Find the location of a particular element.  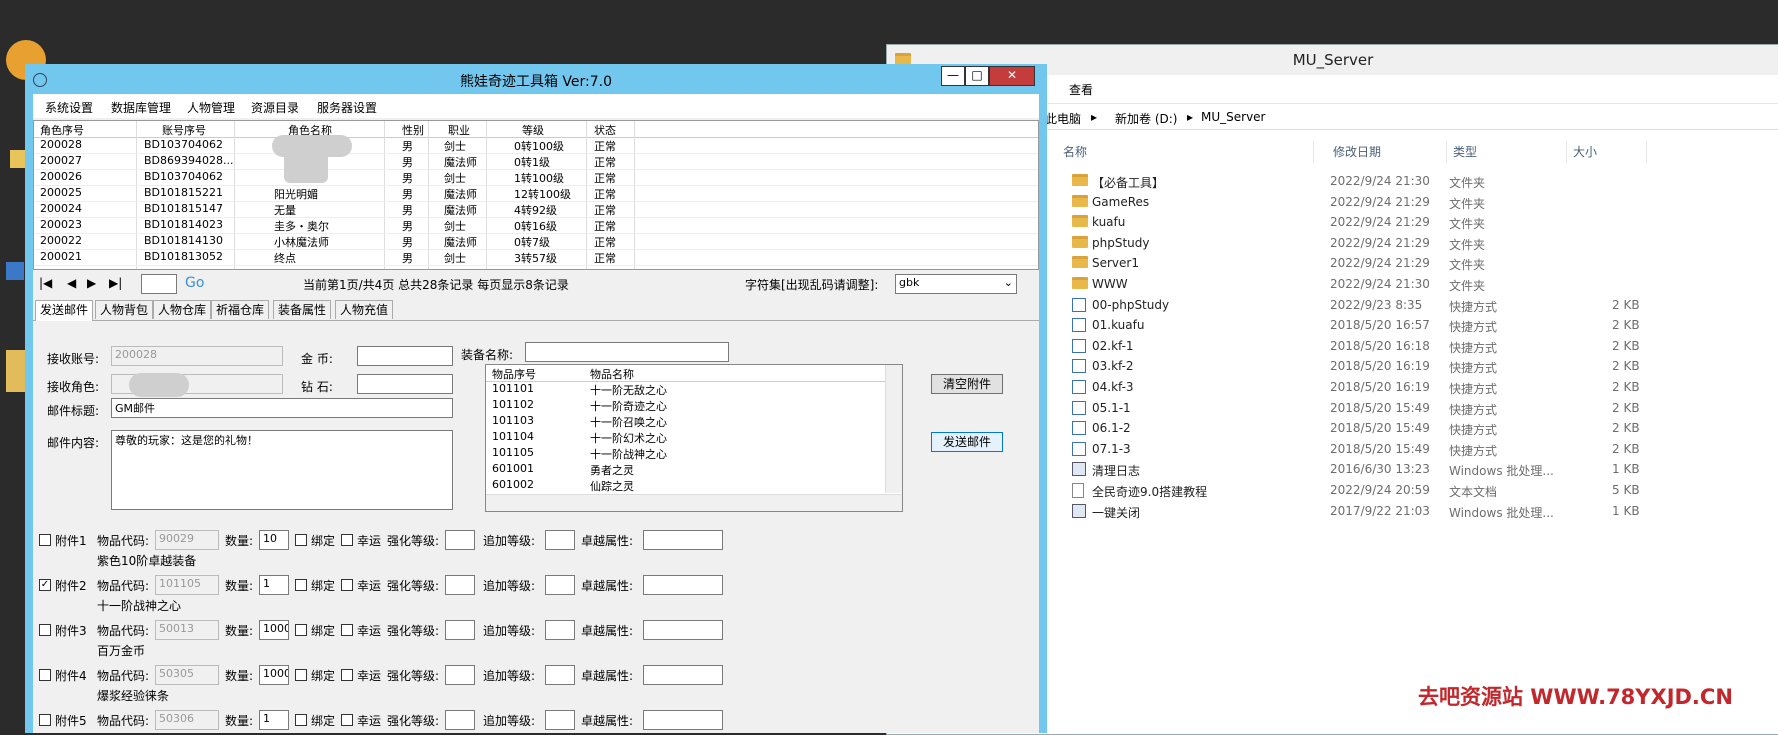

col-account-id: 账号序号 is located at coordinates (184, 130).